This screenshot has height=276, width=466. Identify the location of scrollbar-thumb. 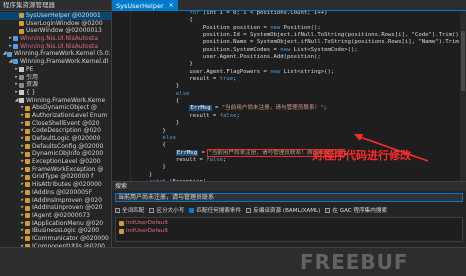
(463, 61).